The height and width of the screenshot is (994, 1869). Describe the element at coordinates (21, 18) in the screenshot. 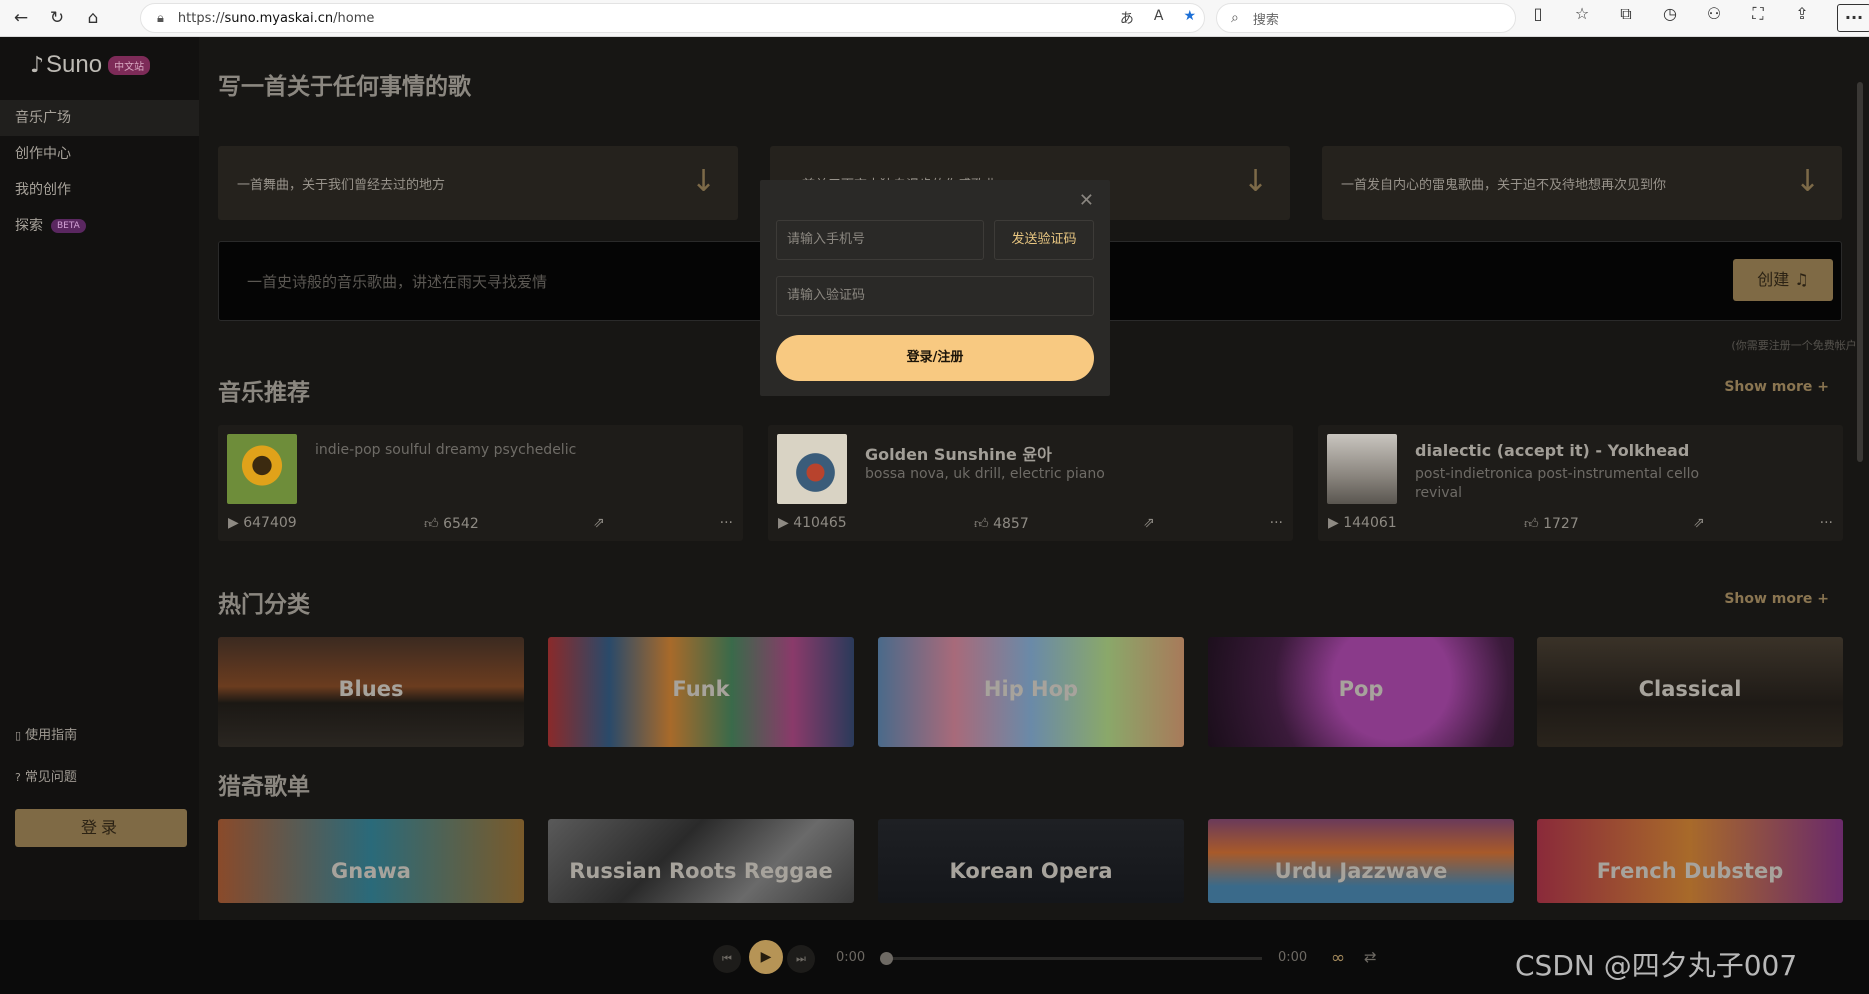

I see `back-icon: ←` at that location.